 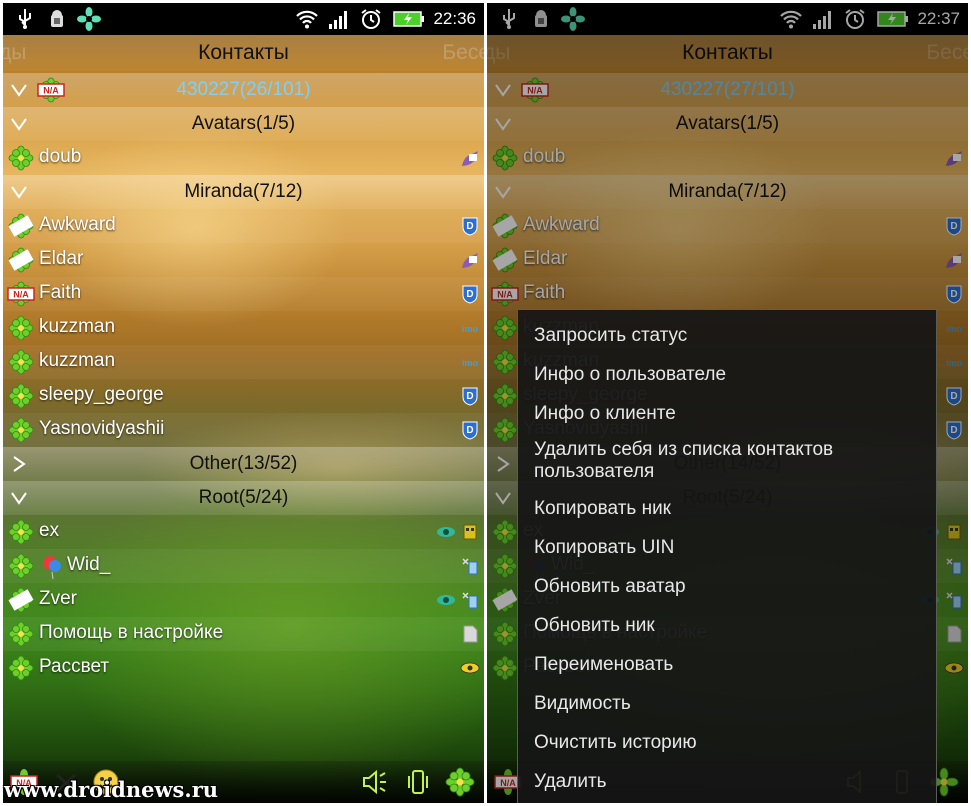 I want to click on contact-row: sleepy_george D, so click(x=243, y=396).